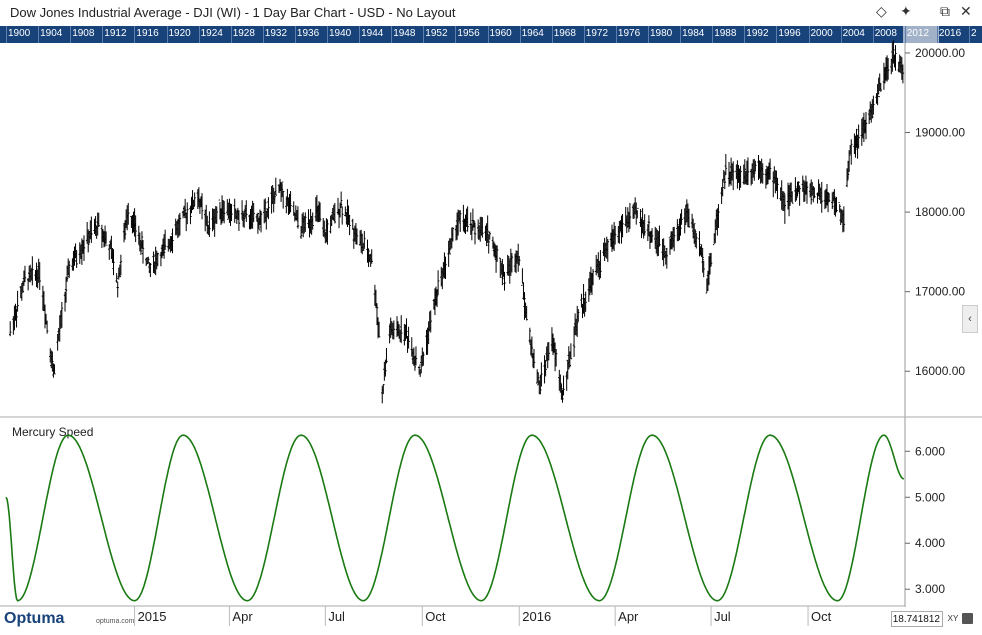 Image resolution: width=982 pixels, height=635 pixels. I want to click on date-tick-label: 2016, so click(536, 616).